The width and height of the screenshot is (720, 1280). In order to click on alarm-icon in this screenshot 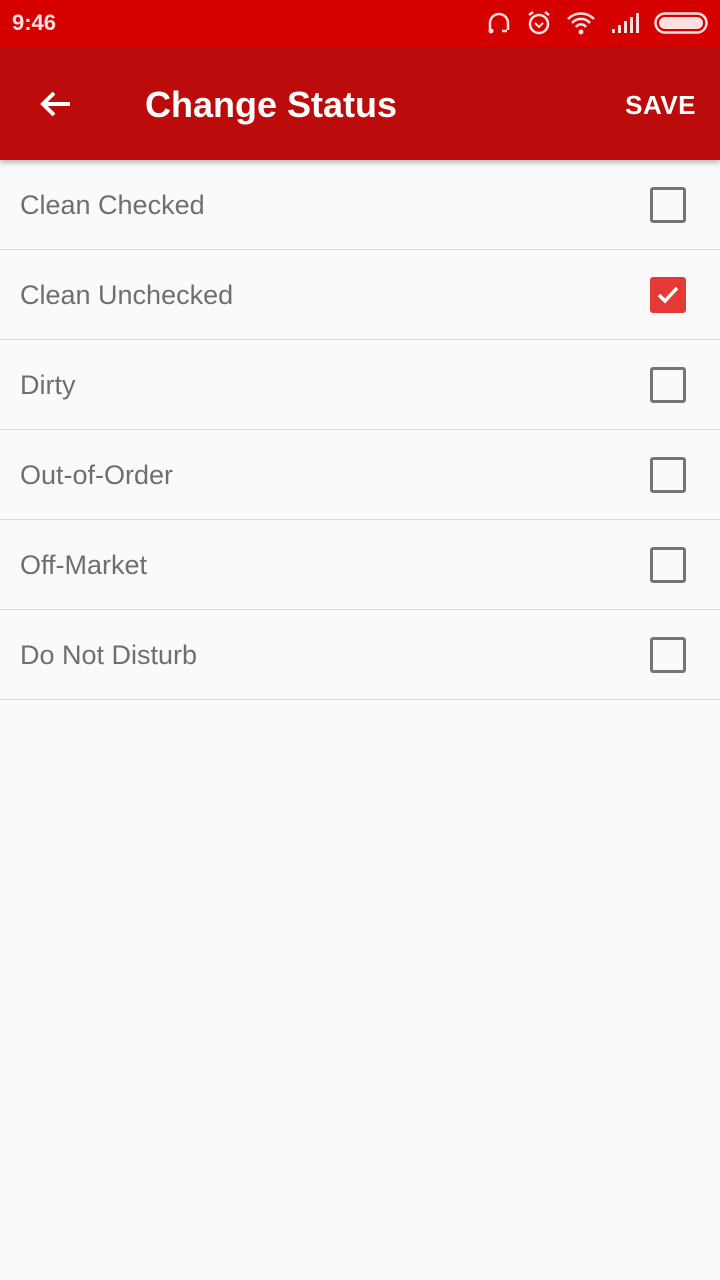, I will do `click(539, 23)`.